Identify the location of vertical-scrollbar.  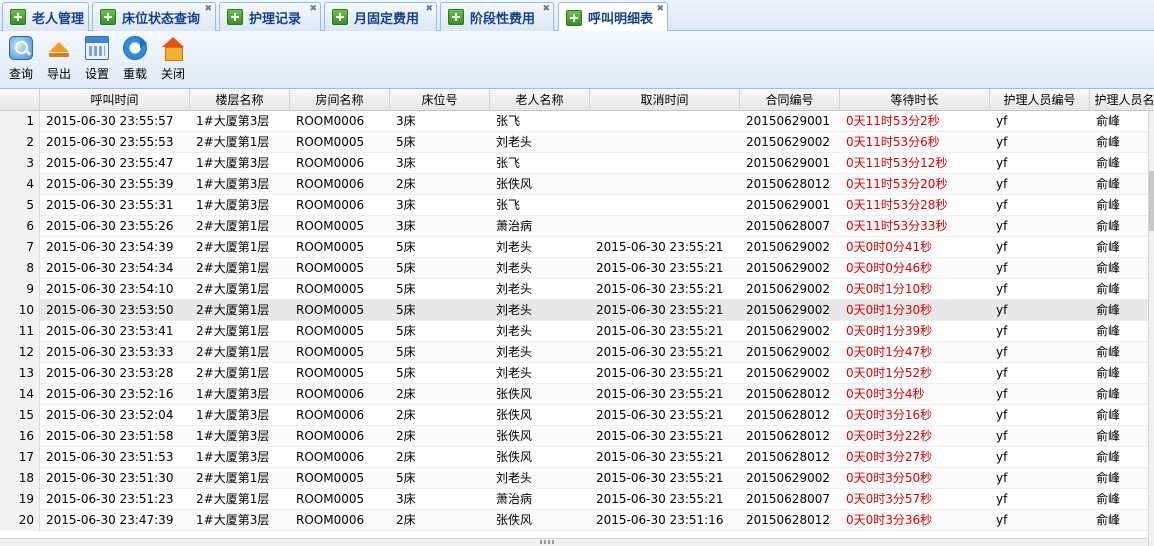
(1151, 328).